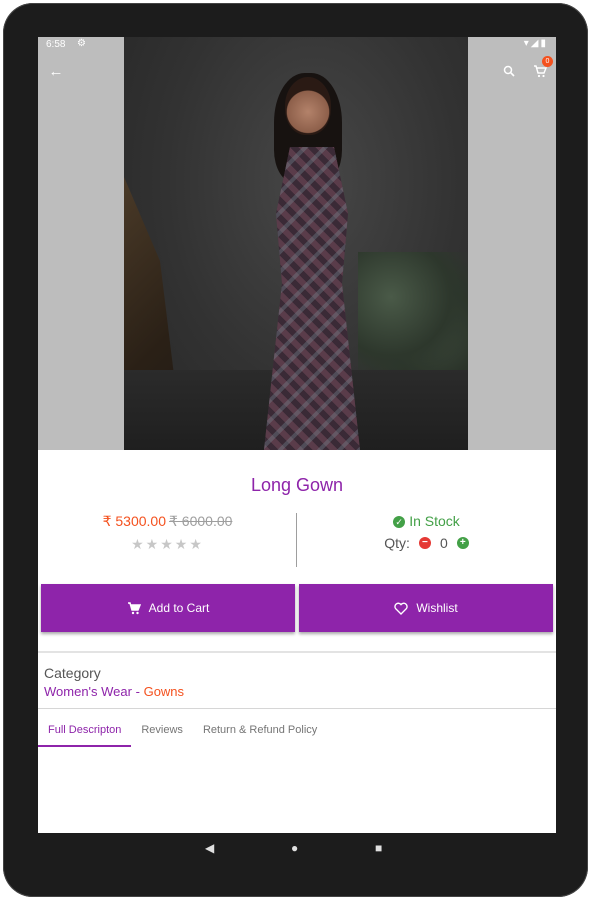 This screenshot has height=900, width=591. I want to click on cart-button: 0, so click(540, 69).